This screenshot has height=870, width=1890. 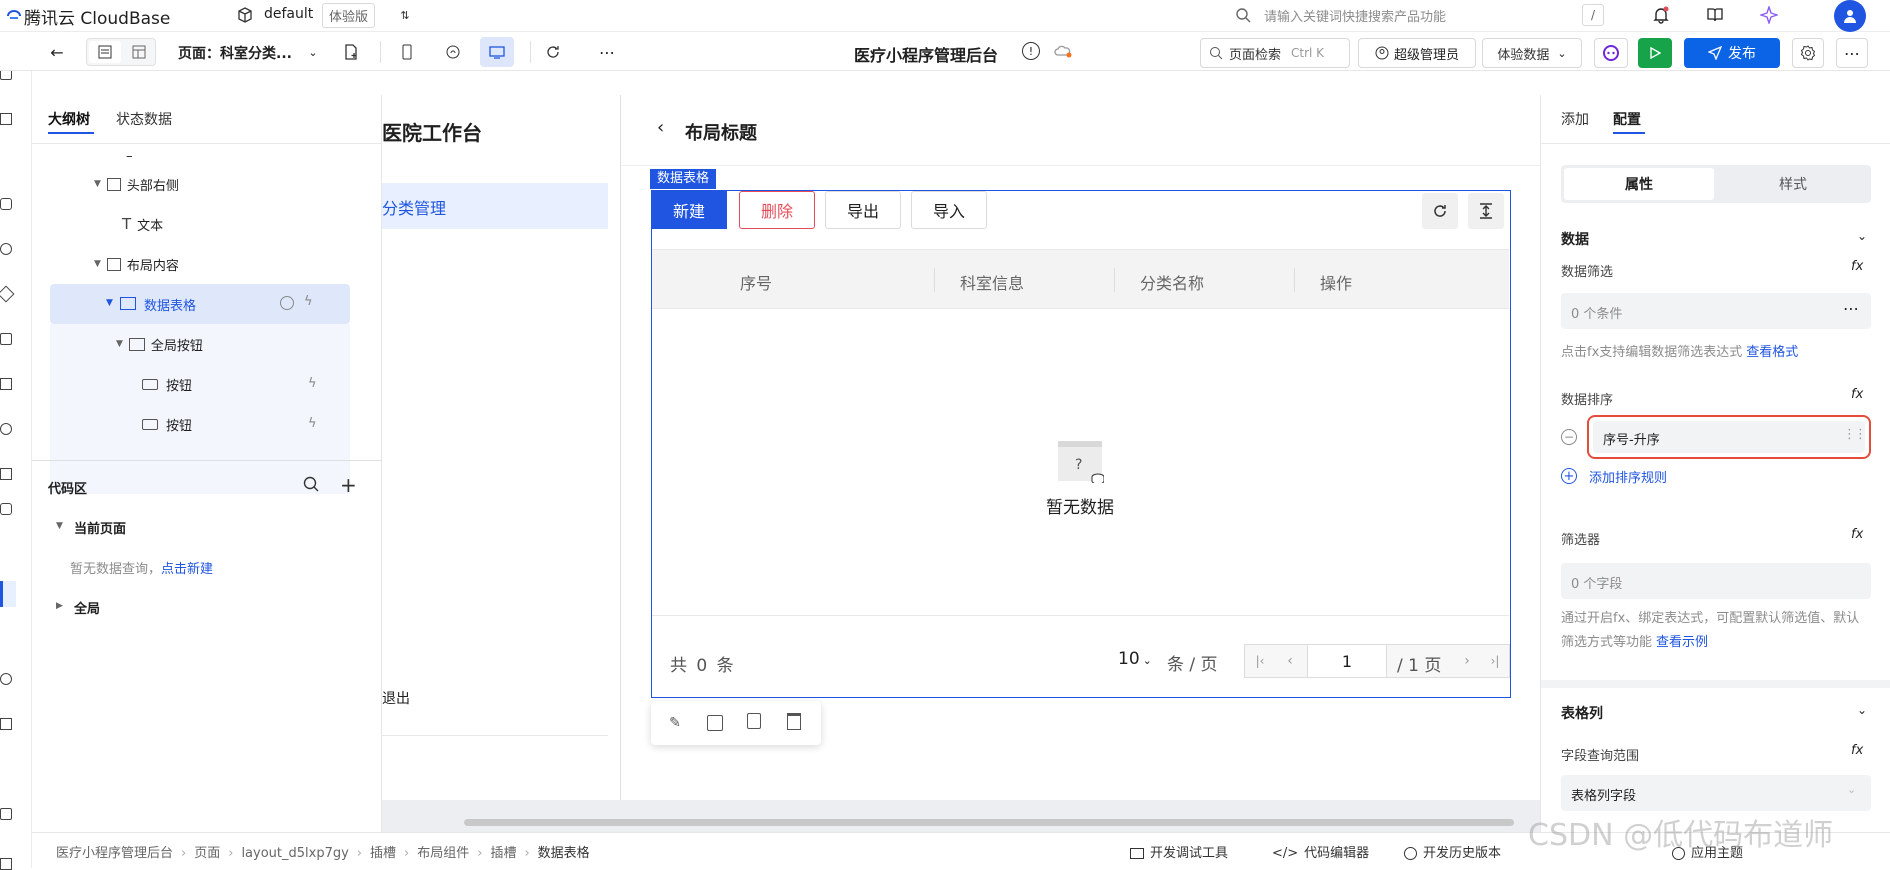 What do you see at coordinates (6, 204) in the screenshot?
I see `component-icon` at bounding box center [6, 204].